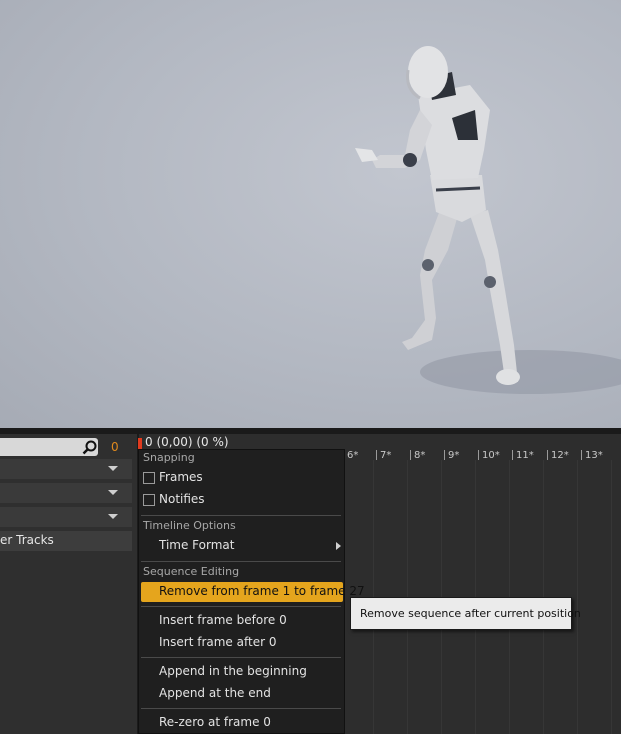 This screenshot has width=621, height=734. What do you see at coordinates (523, 455) in the screenshot?
I see `ruler-tick-label: 11*` at bounding box center [523, 455].